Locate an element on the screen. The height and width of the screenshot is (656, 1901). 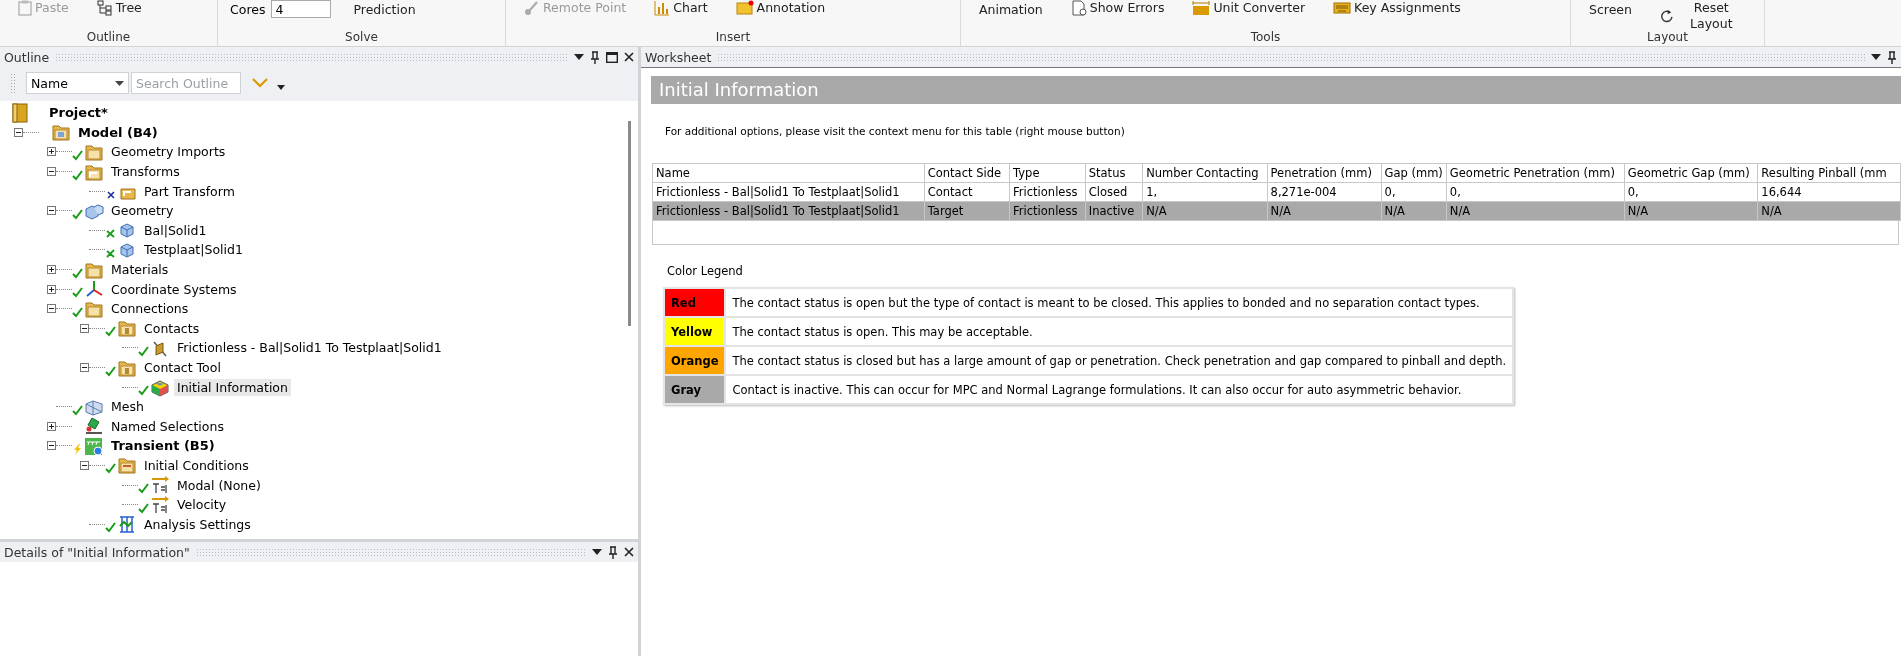
ribbon-button: Chart is located at coordinates (681, 8).